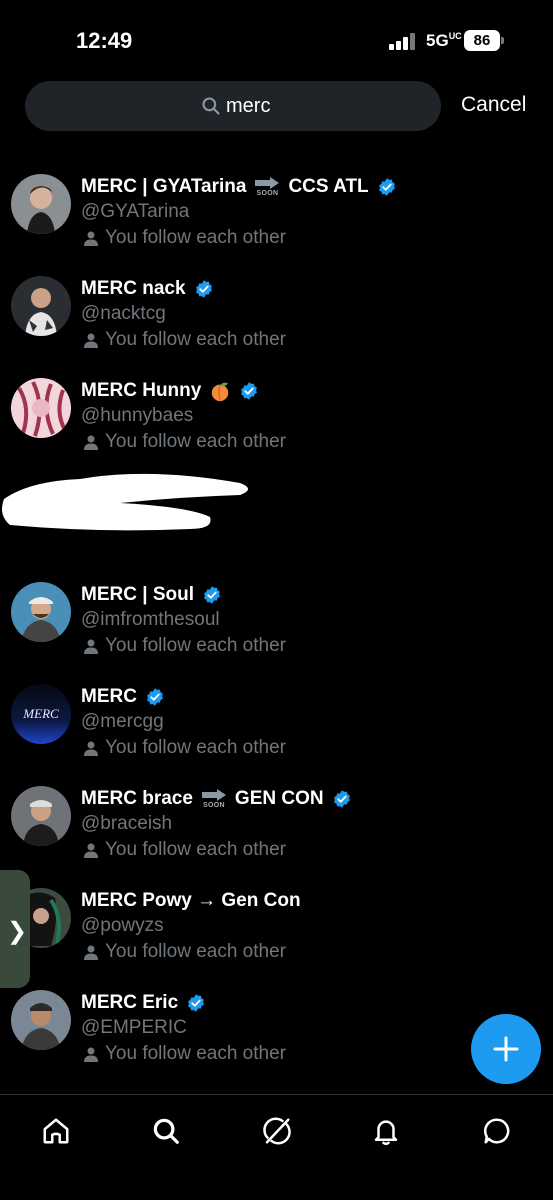 The height and width of the screenshot is (1200, 553). What do you see at coordinates (493, 105) in the screenshot?
I see `cancel-button: Cancel` at bounding box center [493, 105].